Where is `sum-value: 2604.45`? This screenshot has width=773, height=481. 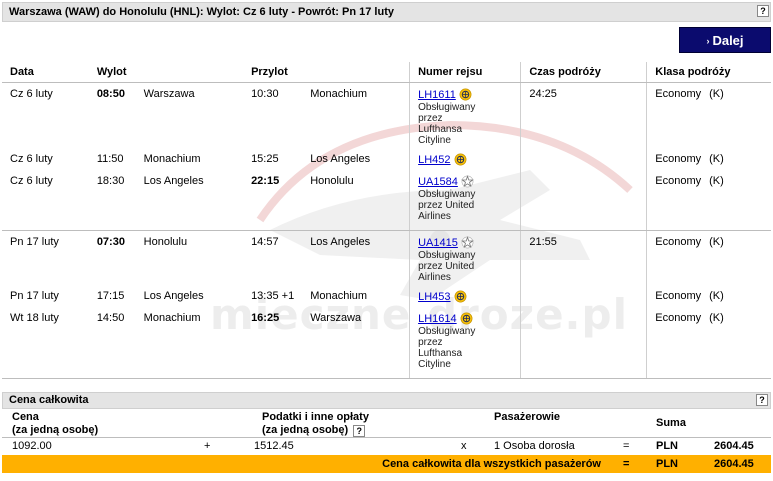 sum-value: 2604.45 is located at coordinates (734, 446).